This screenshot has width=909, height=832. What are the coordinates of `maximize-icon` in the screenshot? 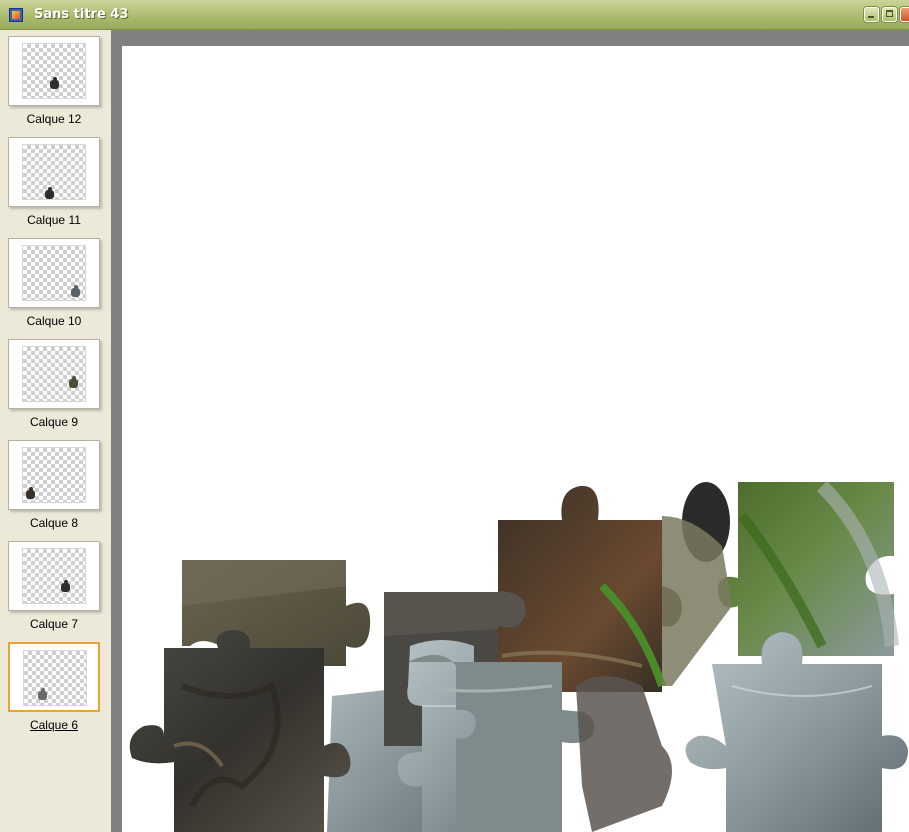 It's located at (889, 13).